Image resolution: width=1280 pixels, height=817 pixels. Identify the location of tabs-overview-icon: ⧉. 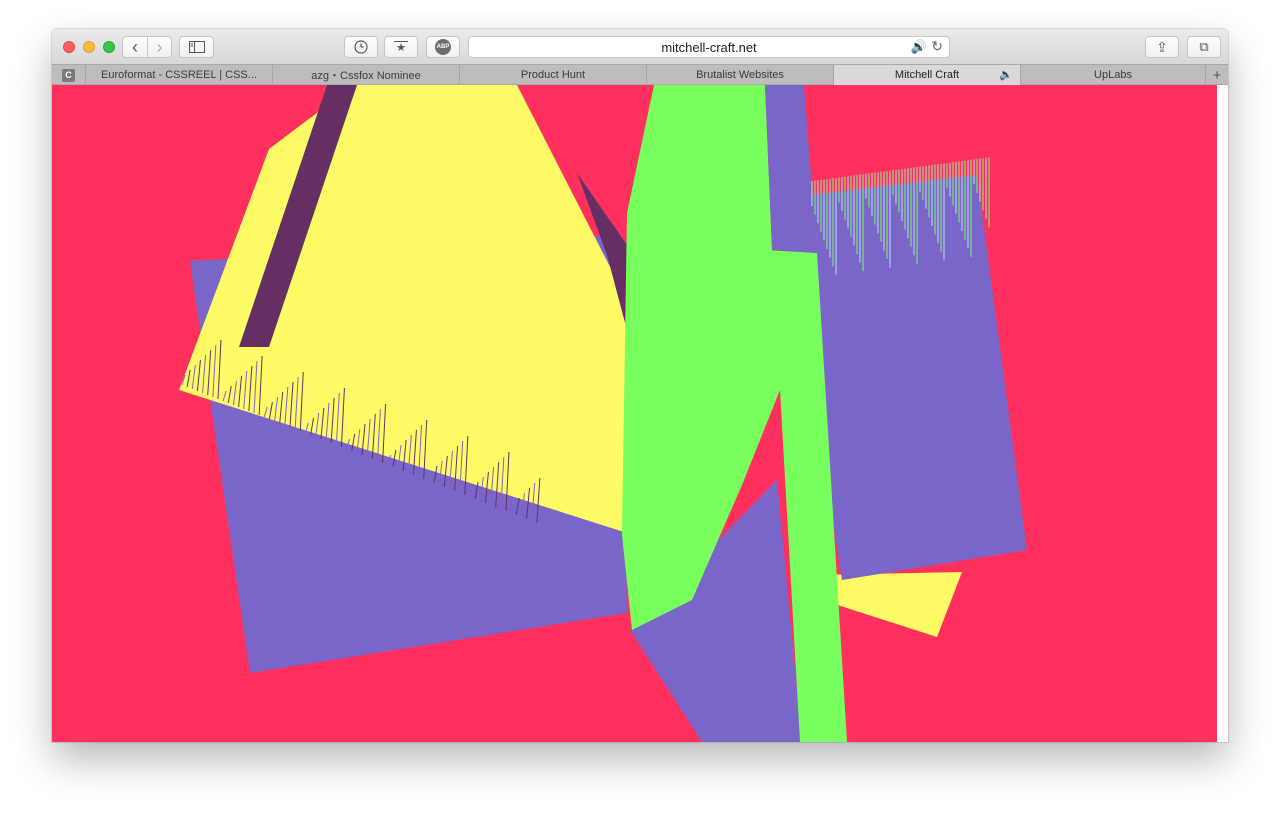
(1204, 46).